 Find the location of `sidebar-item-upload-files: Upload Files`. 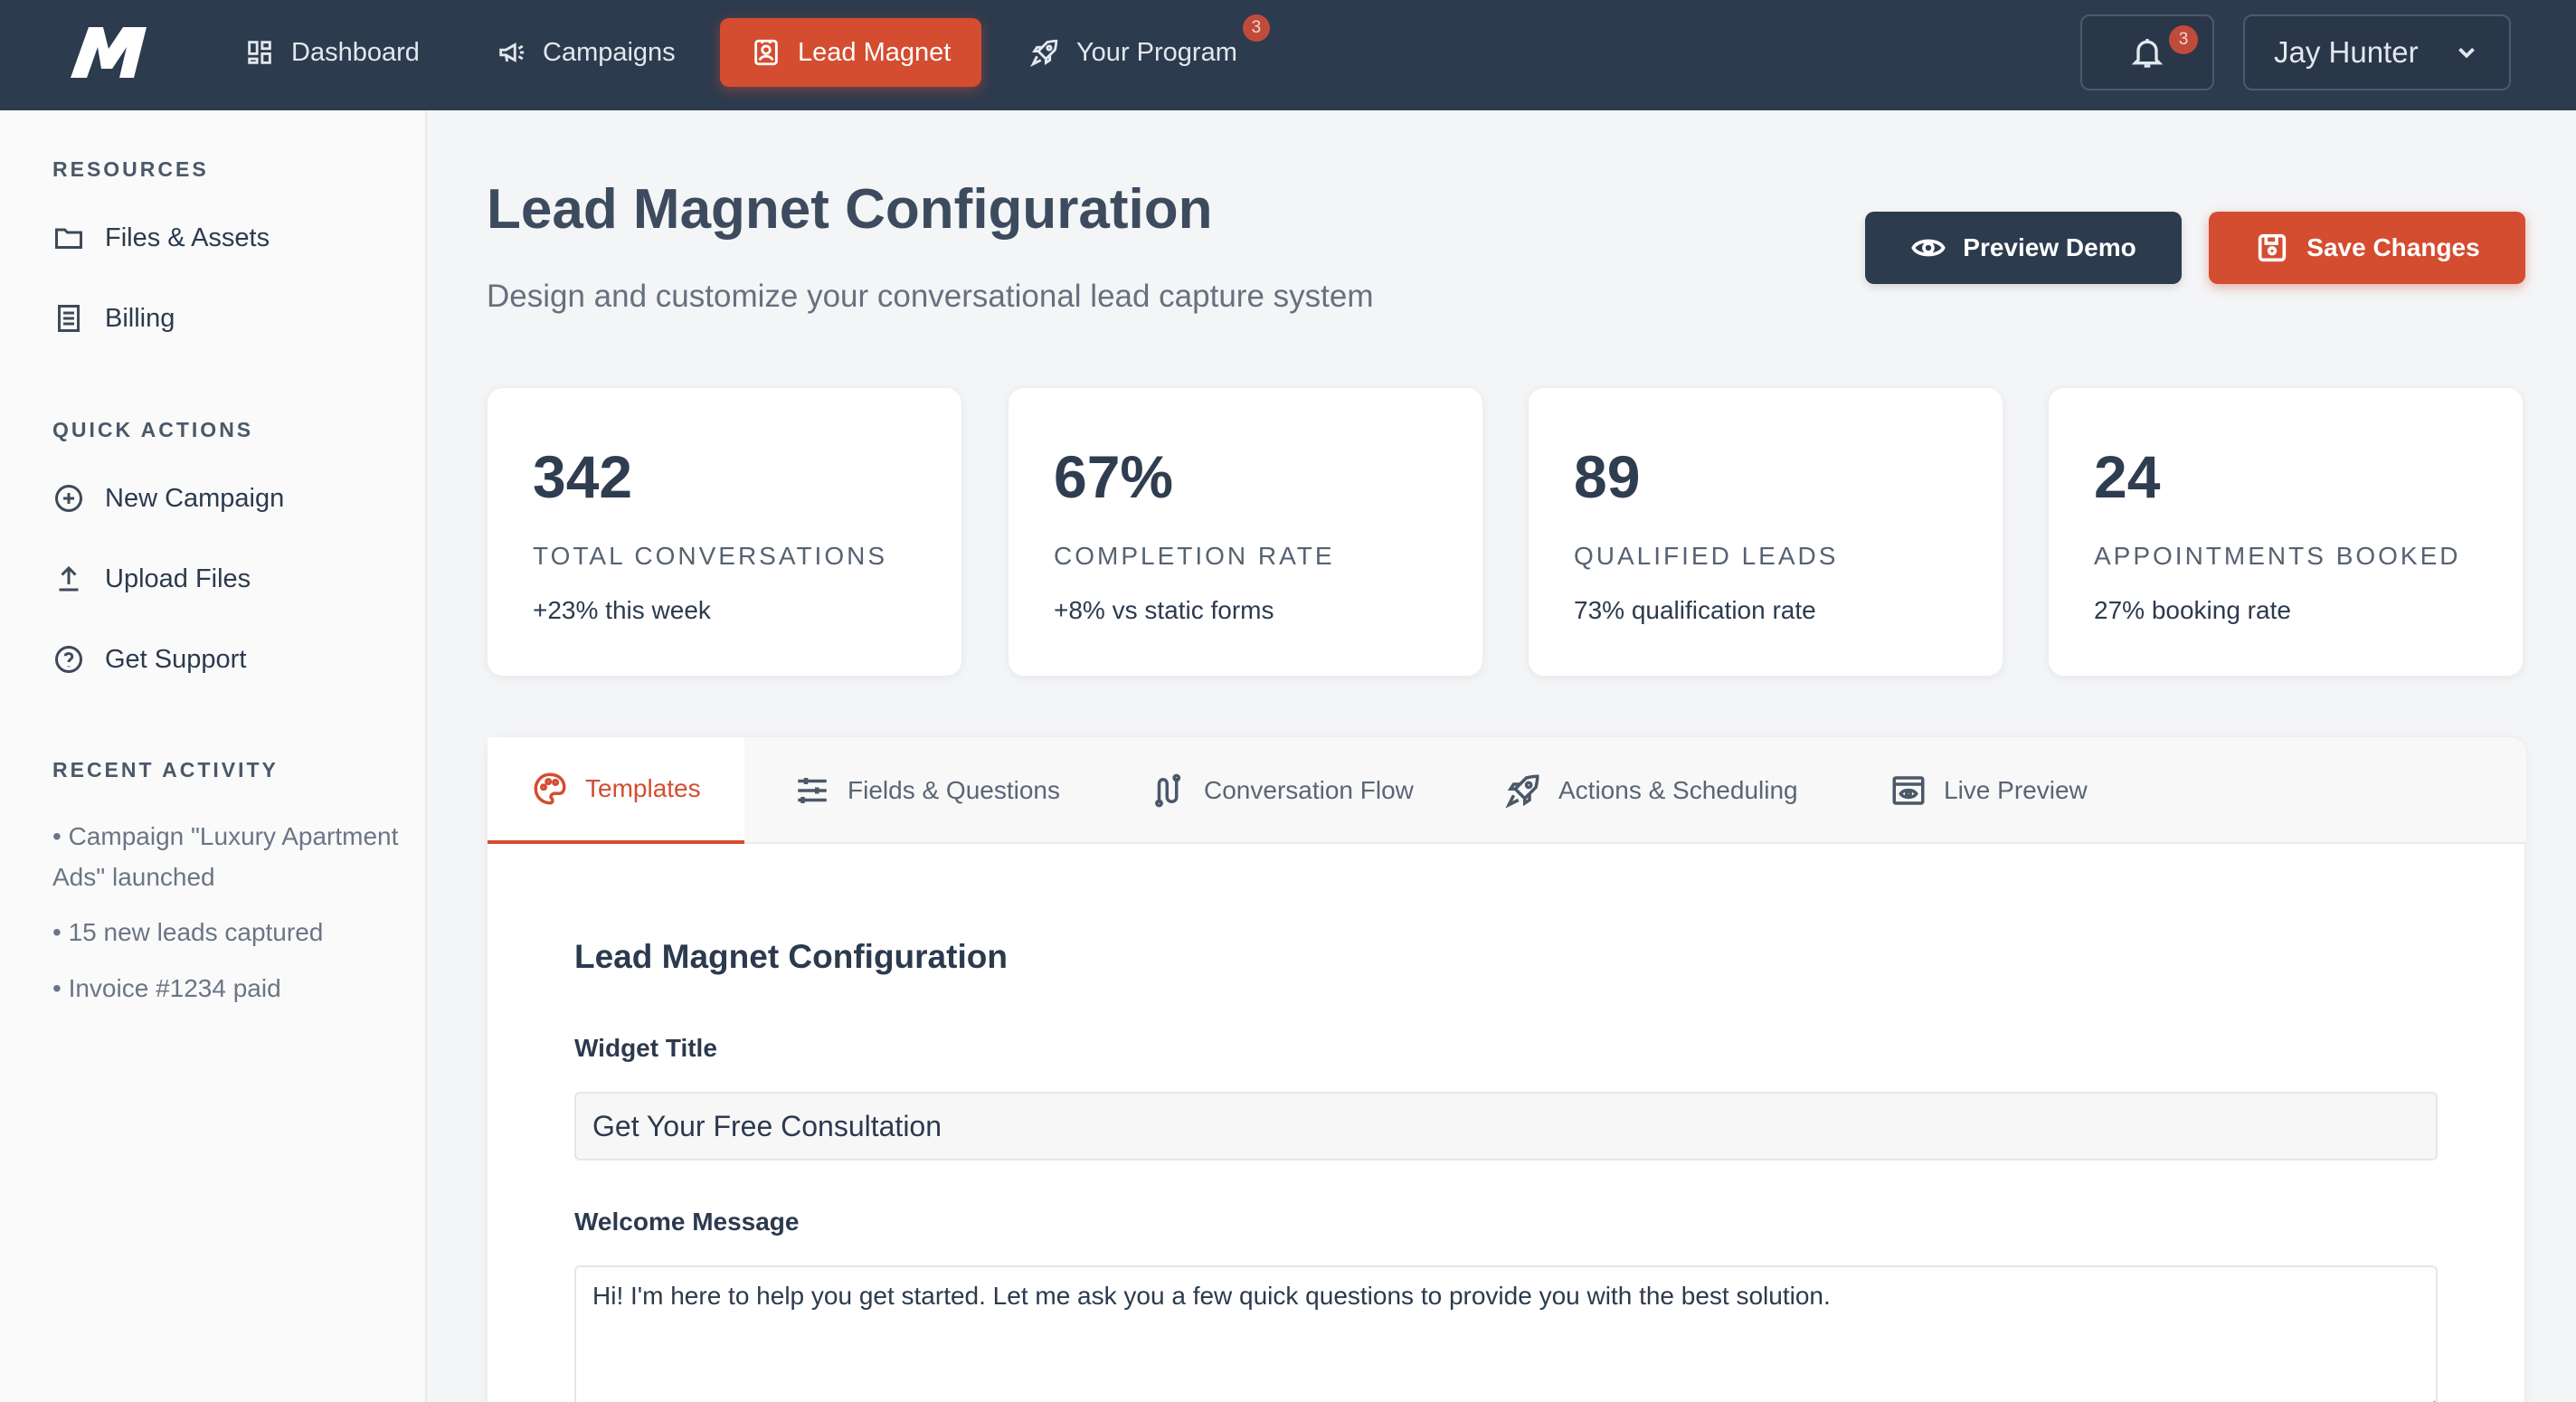

sidebar-item-upload-files: Upload Files is located at coordinates (224, 579).